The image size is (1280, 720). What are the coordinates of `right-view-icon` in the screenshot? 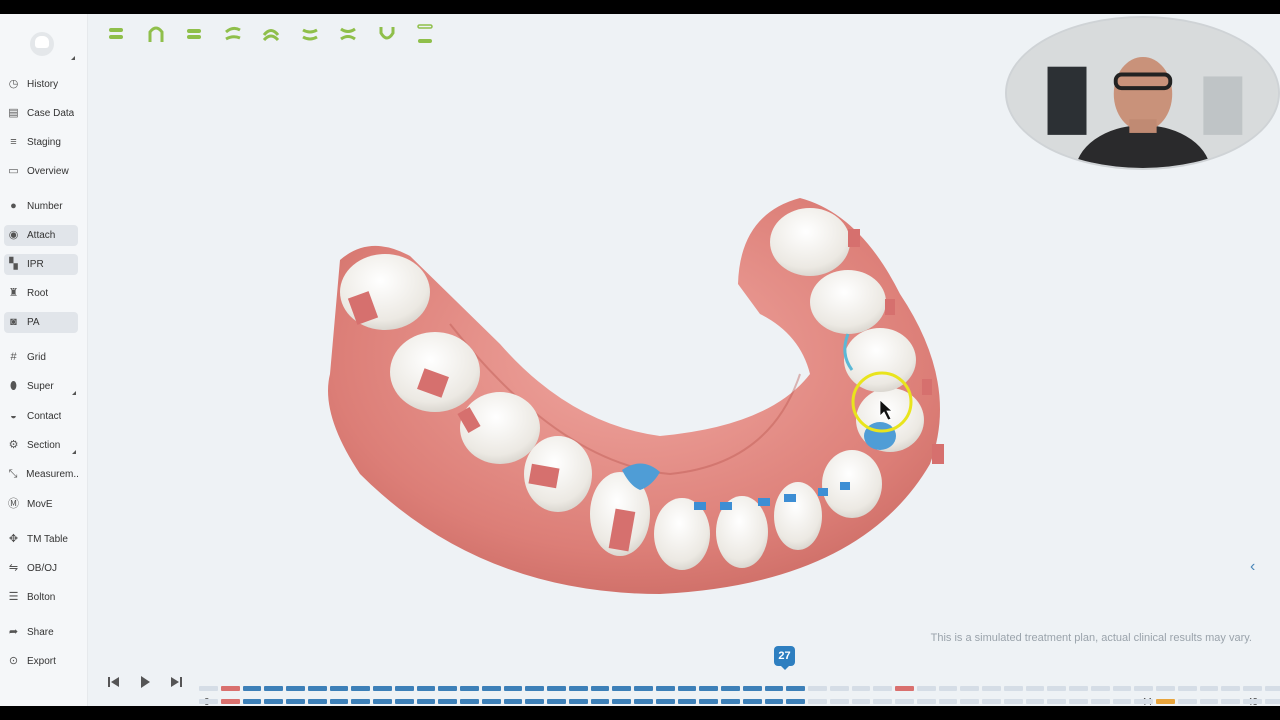 It's located at (233, 34).